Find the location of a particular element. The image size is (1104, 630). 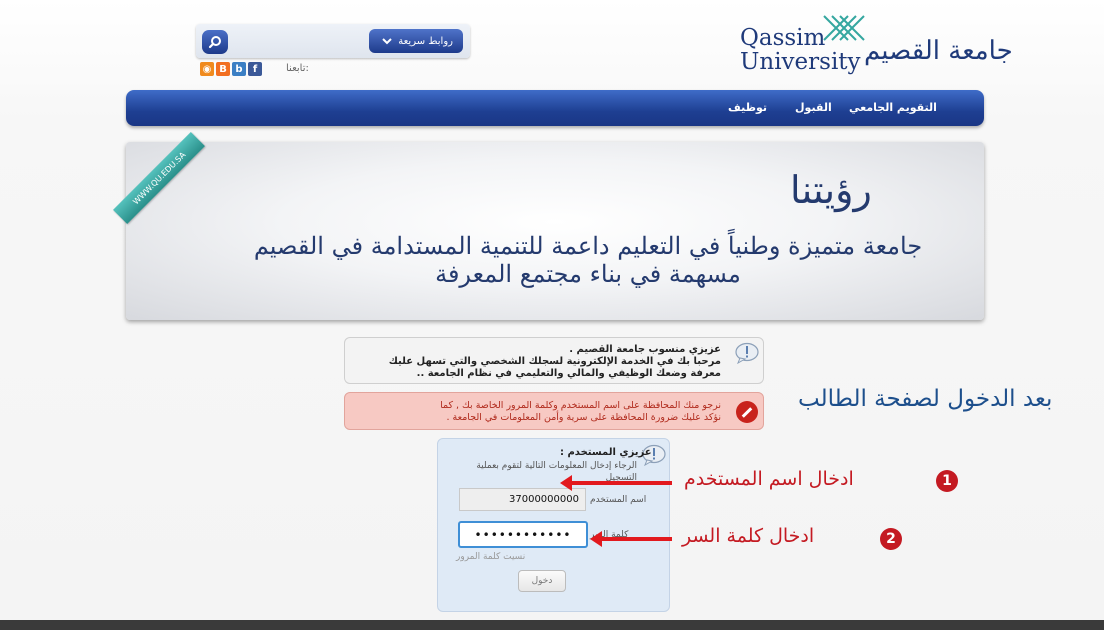

login-heading: عزيزي المستخدم : is located at coordinates (606, 452).